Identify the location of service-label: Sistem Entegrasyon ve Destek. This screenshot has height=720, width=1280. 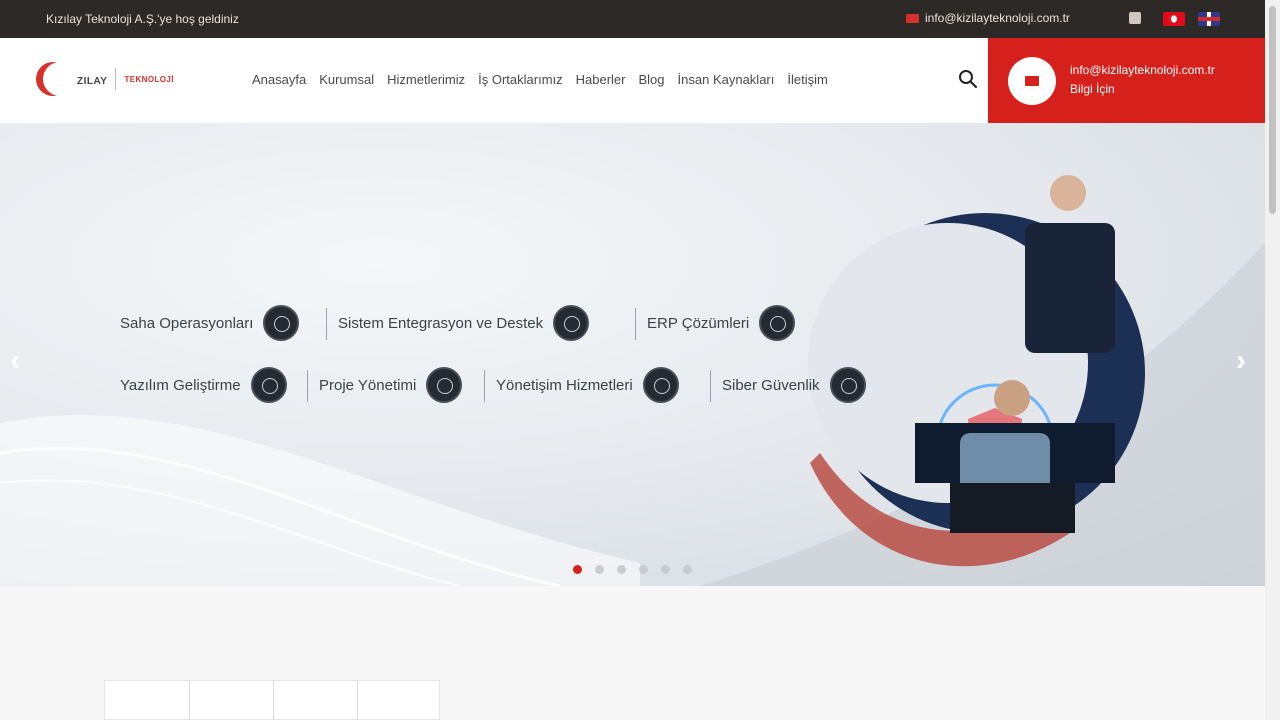
(441, 323).